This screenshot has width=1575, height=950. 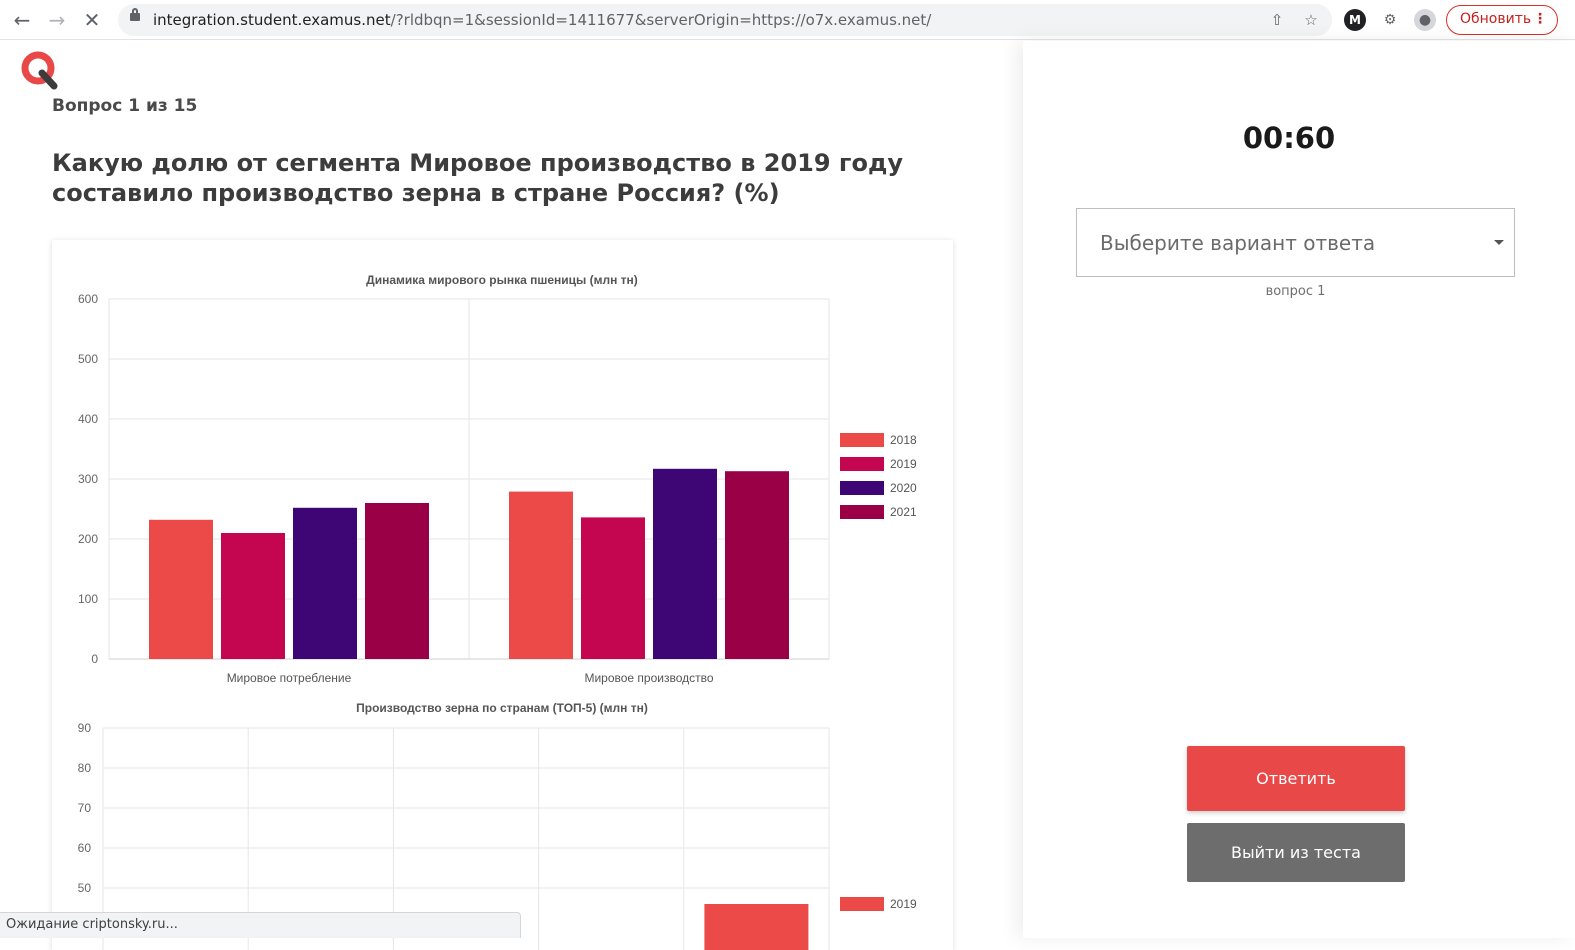 I want to click on logo, so click(x=40, y=71).